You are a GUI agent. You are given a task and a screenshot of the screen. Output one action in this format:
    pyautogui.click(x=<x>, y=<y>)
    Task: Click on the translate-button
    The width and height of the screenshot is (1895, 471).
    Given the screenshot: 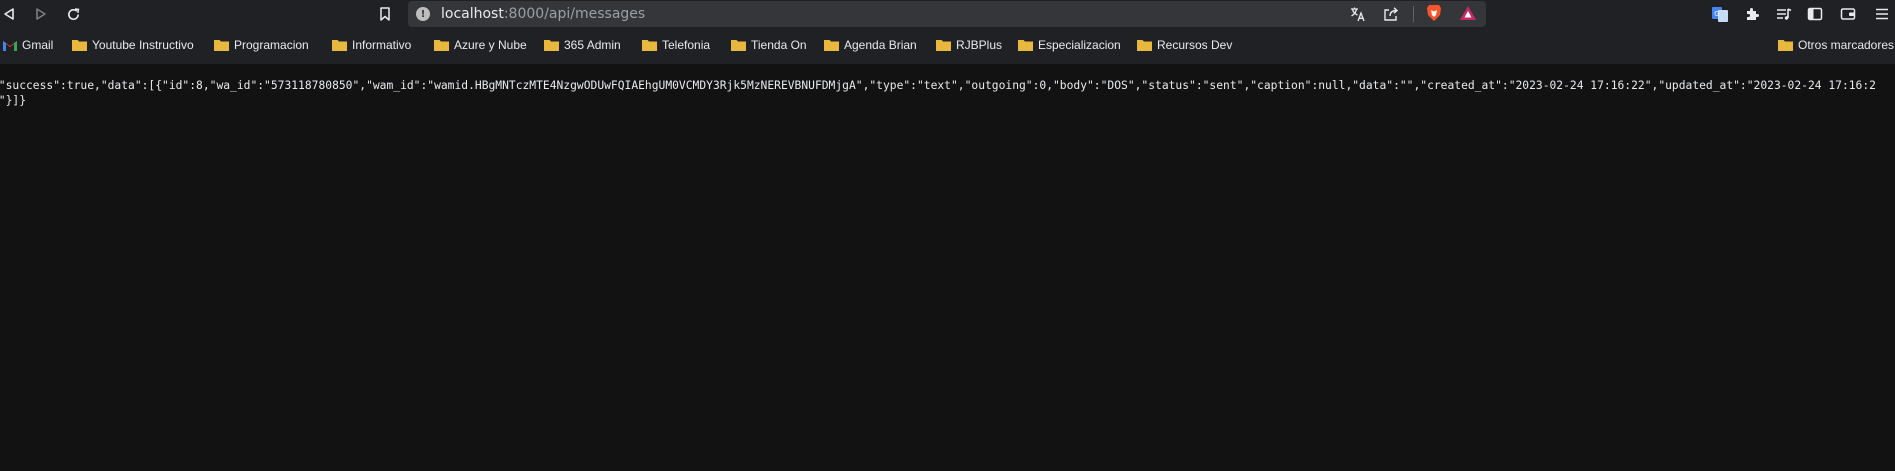 What is the action you would take?
    pyautogui.click(x=1358, y=14)
    